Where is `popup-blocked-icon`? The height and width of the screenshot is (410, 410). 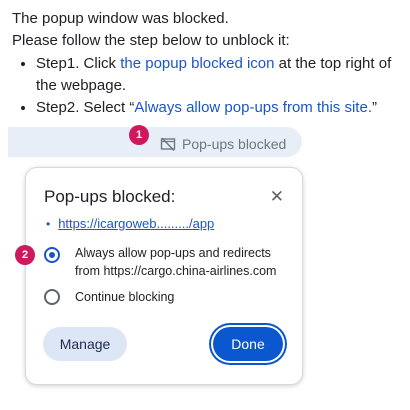 popup-blocked-icon is located at coordinates (168, 144).